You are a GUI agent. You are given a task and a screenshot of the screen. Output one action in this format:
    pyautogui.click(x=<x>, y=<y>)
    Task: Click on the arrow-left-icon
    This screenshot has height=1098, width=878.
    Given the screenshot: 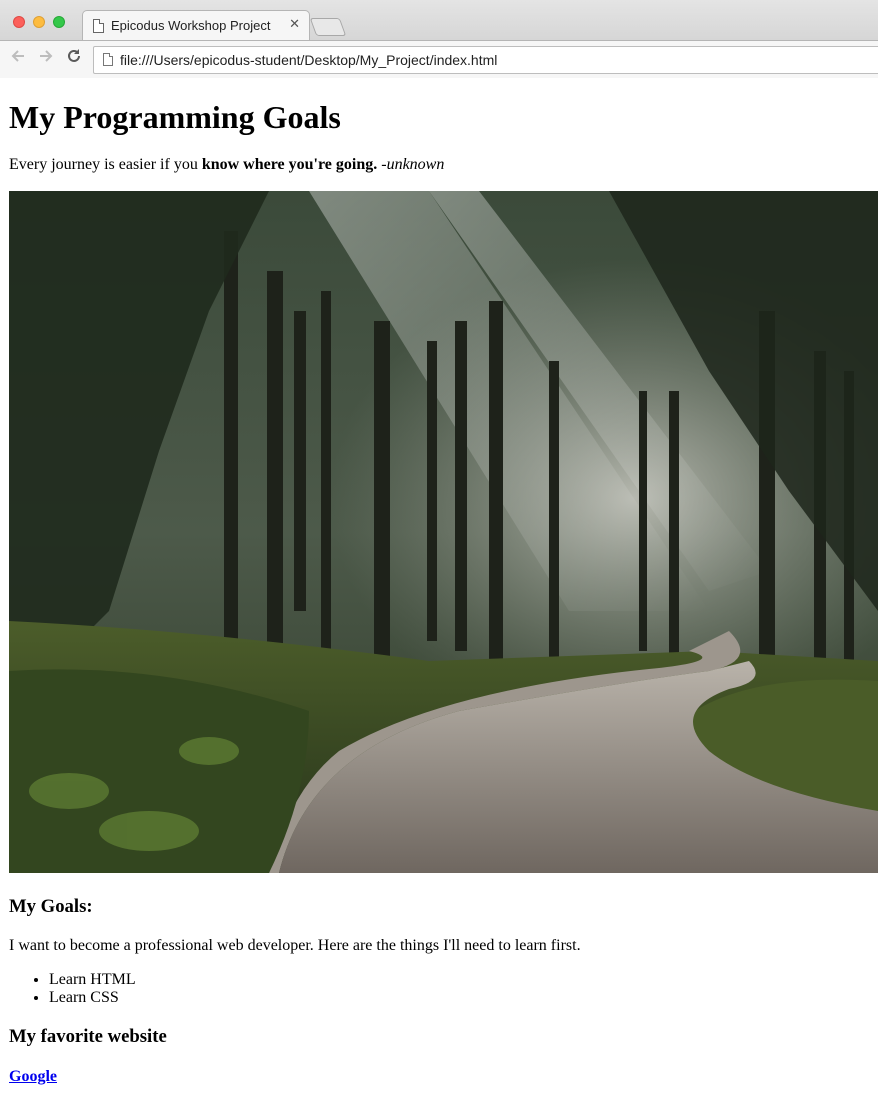 What is the action you would take?
    pyautogui.click(x=17, y=56)
    